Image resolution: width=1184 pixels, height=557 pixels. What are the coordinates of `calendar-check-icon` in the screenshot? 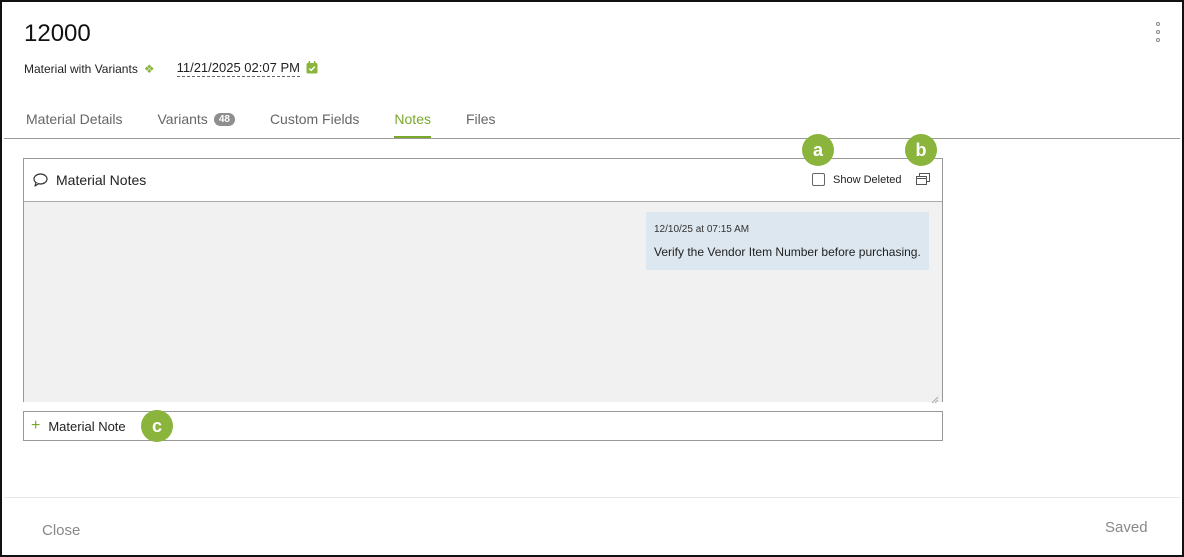 It's located at (312, 68).